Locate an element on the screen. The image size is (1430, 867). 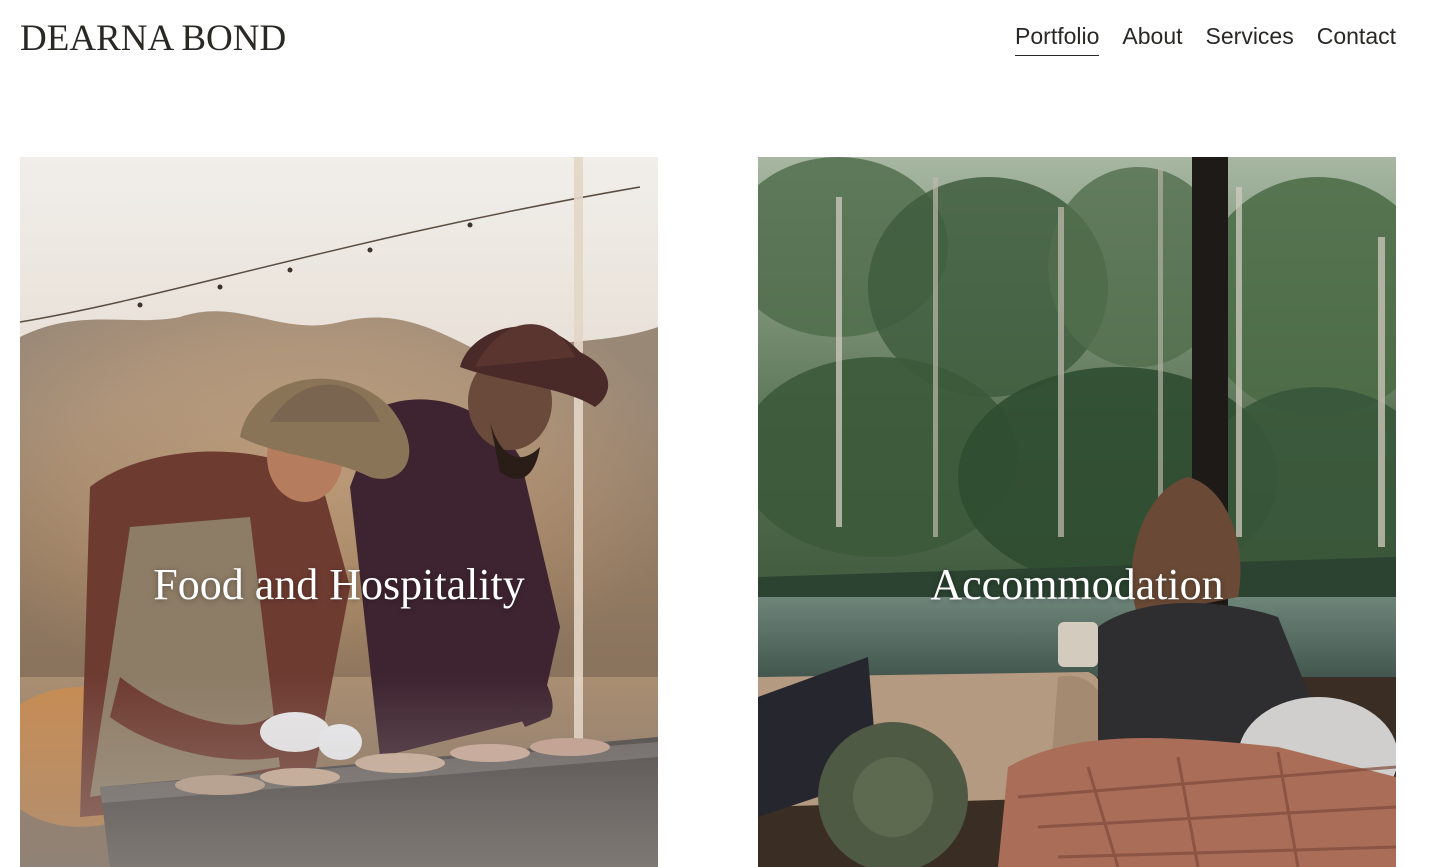
card-title-accommodation: Accommodation is located at coordinates (1077, 584).